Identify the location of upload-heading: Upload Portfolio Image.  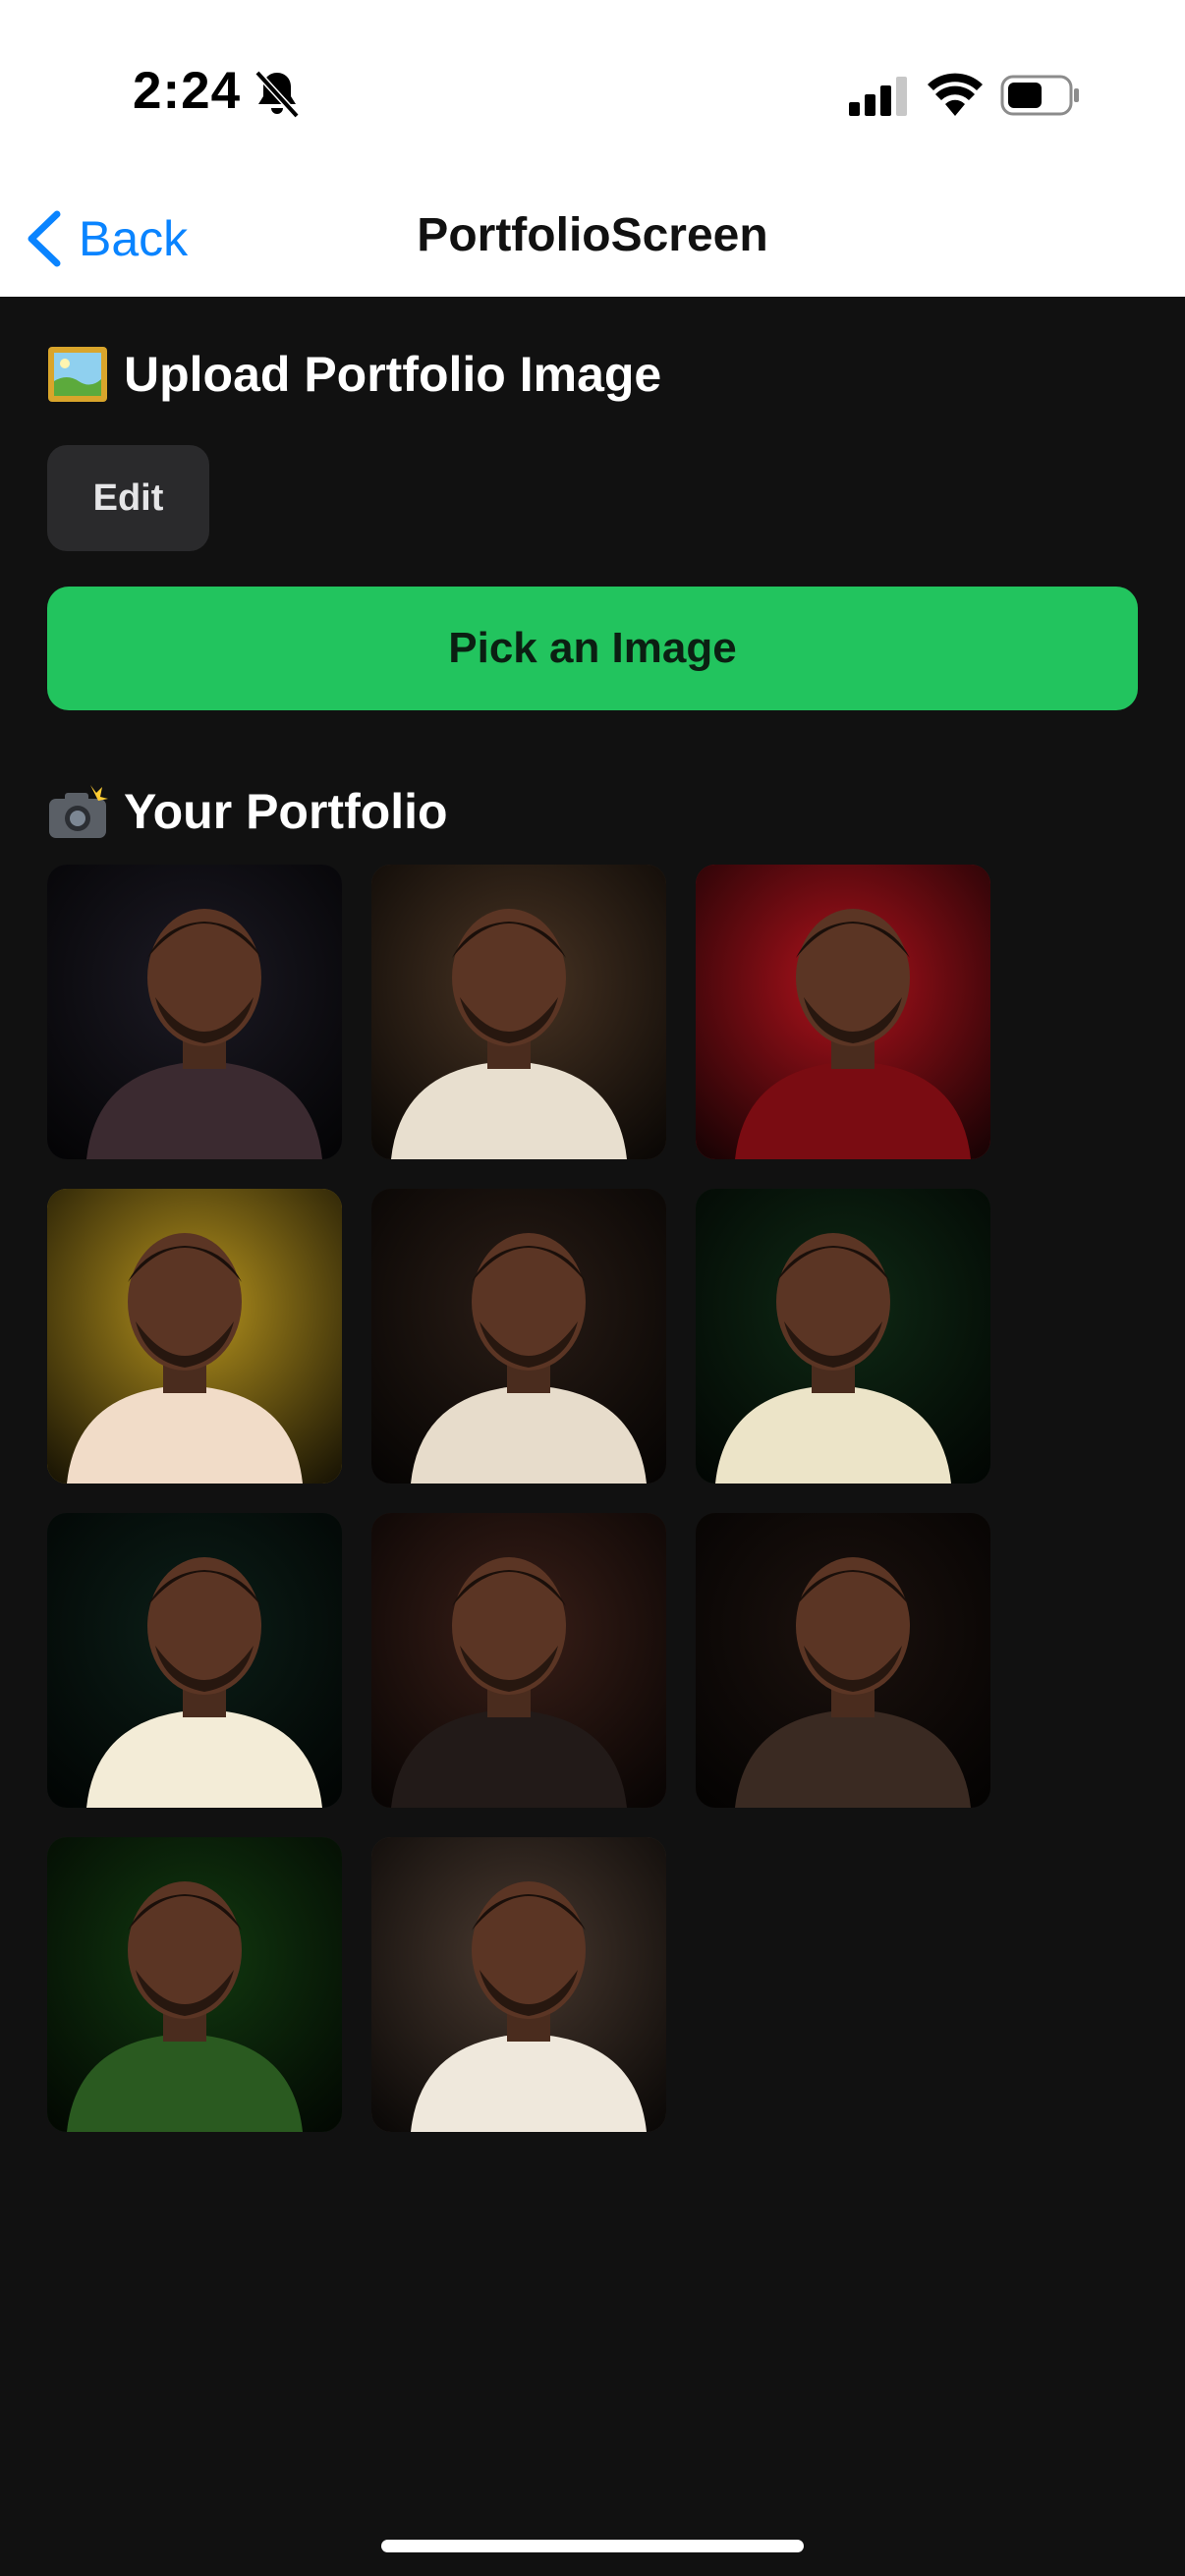
(354, 374).